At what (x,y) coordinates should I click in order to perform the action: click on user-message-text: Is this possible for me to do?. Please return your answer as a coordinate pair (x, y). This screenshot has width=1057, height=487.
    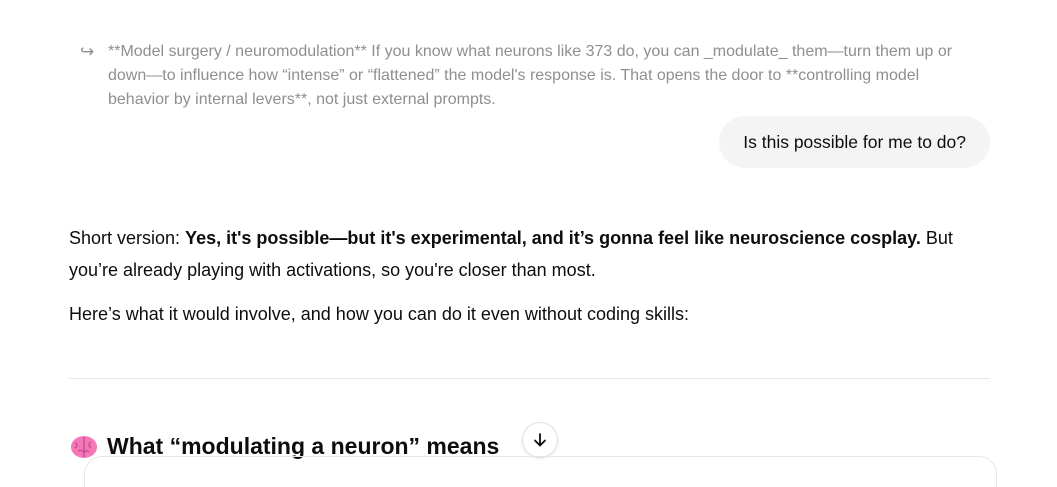
    Looking at the image, I should click on (854, 142).